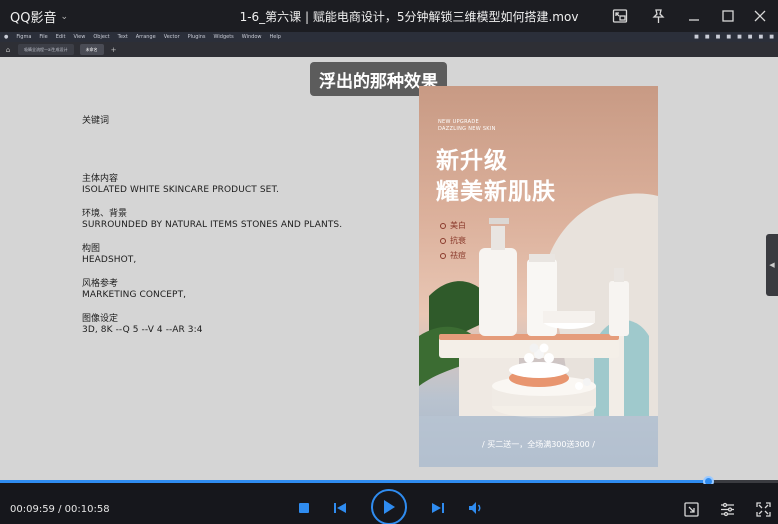  I want to click on menubar-item: Window, so click(251, 37).